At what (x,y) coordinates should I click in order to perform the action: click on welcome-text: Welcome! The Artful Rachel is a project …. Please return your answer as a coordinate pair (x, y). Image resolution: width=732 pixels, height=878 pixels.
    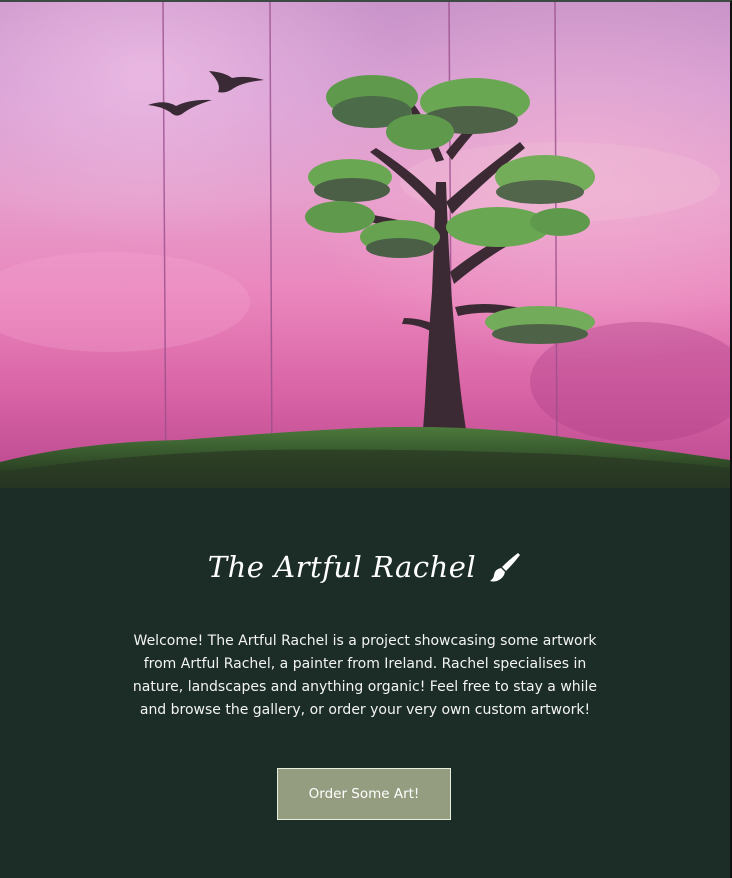
    Looking at the image, I should click on (365, 675).